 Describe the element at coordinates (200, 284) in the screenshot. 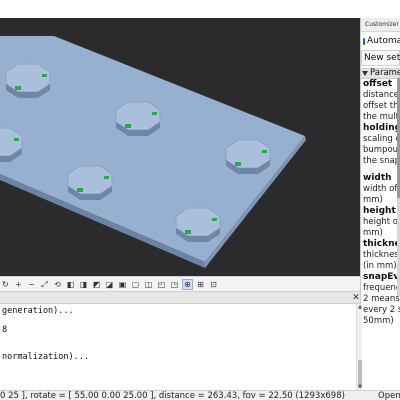

I see `show-scale-icon: ⊞` at that location.